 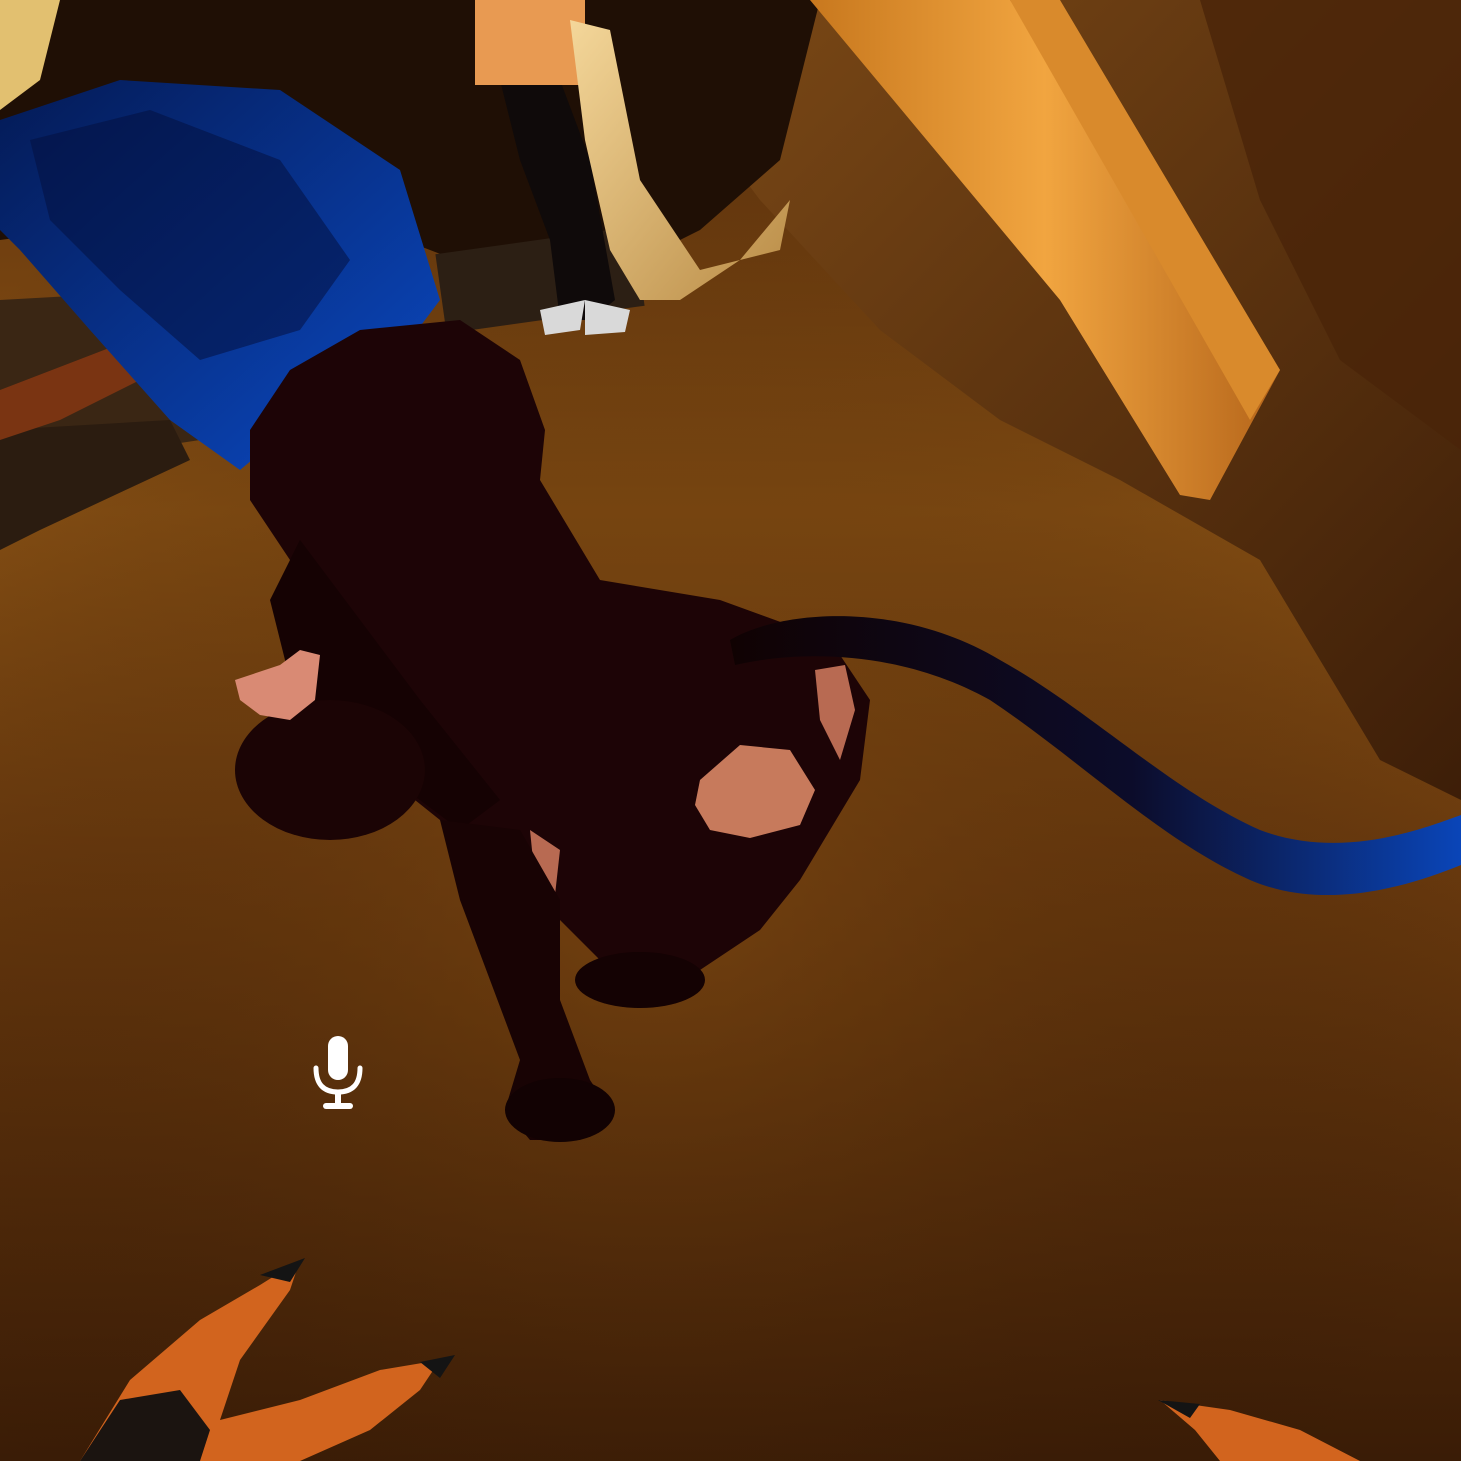 I want to click on background-avatar-top, so click(x=530, y=42).